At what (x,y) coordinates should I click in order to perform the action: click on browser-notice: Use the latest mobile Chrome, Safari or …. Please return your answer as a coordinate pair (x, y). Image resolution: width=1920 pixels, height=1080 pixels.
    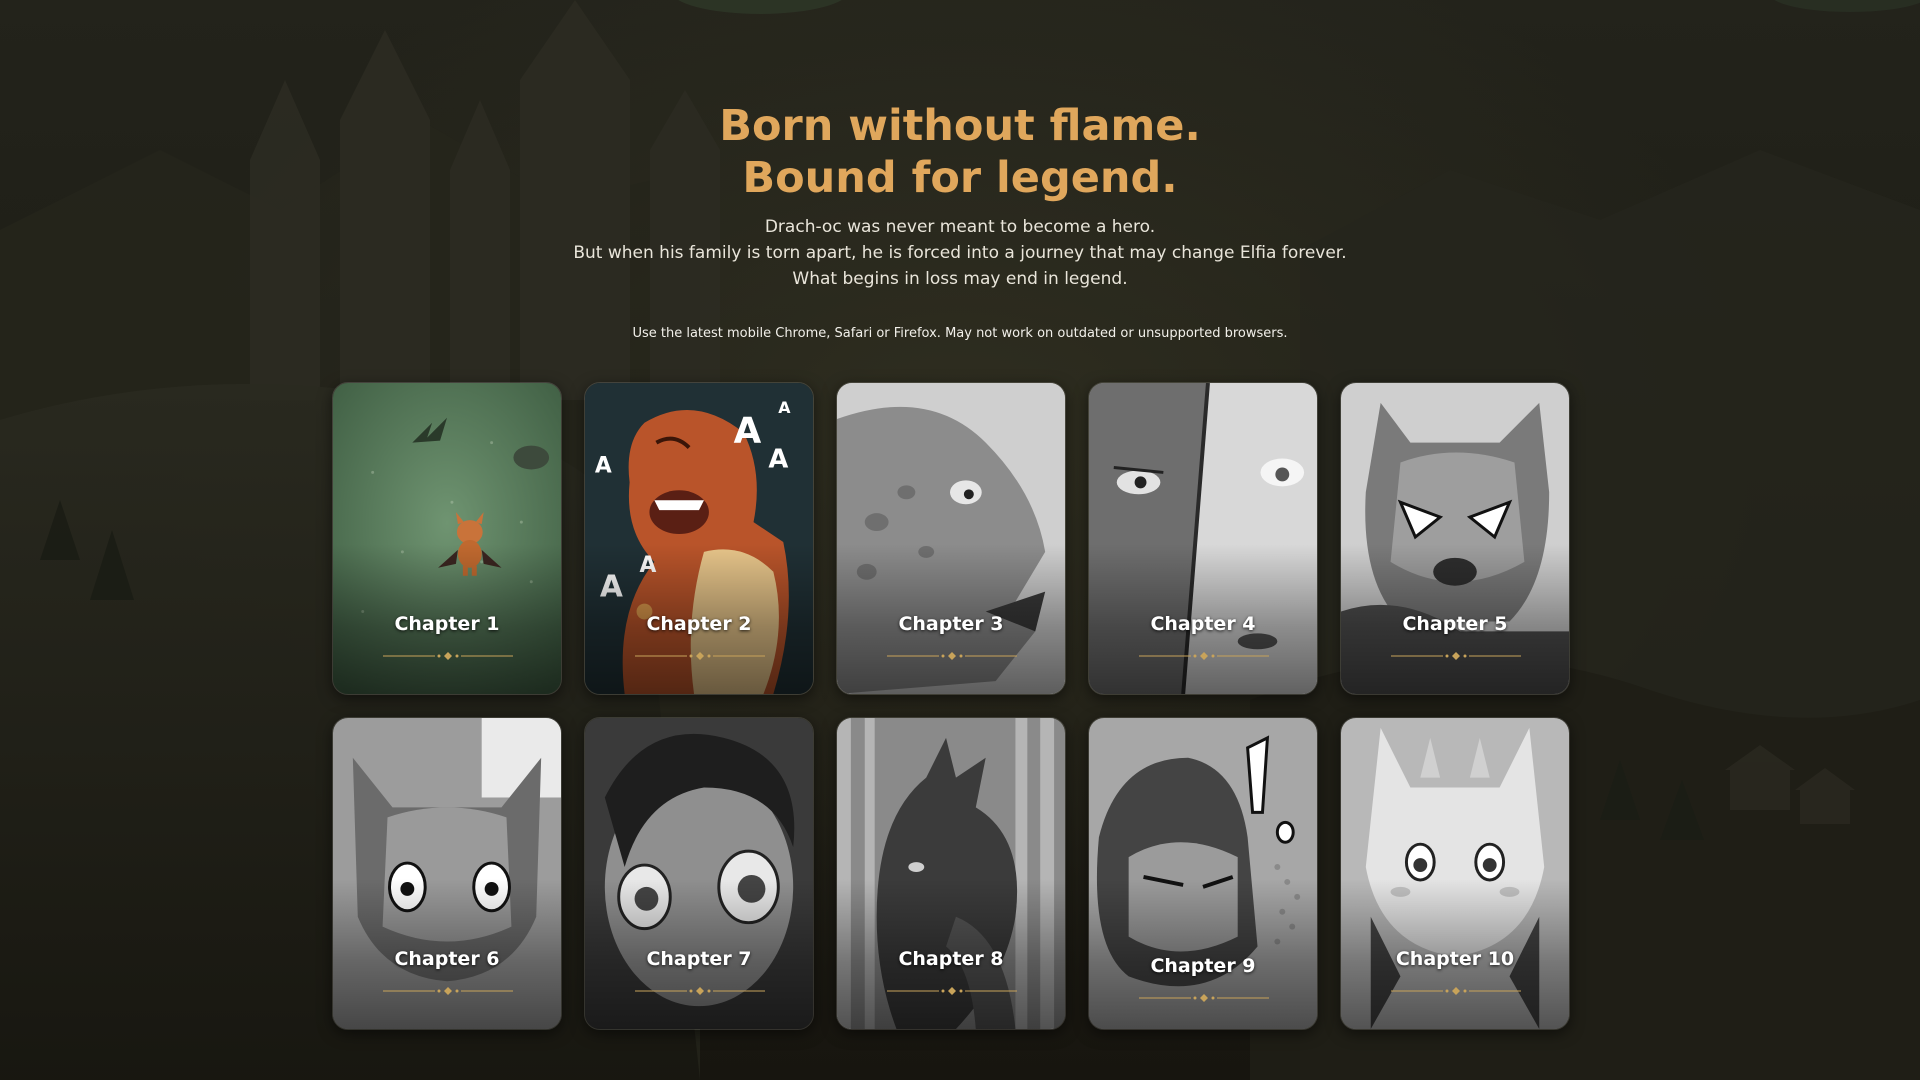
    Looking at the image, I should click on (960, 333).